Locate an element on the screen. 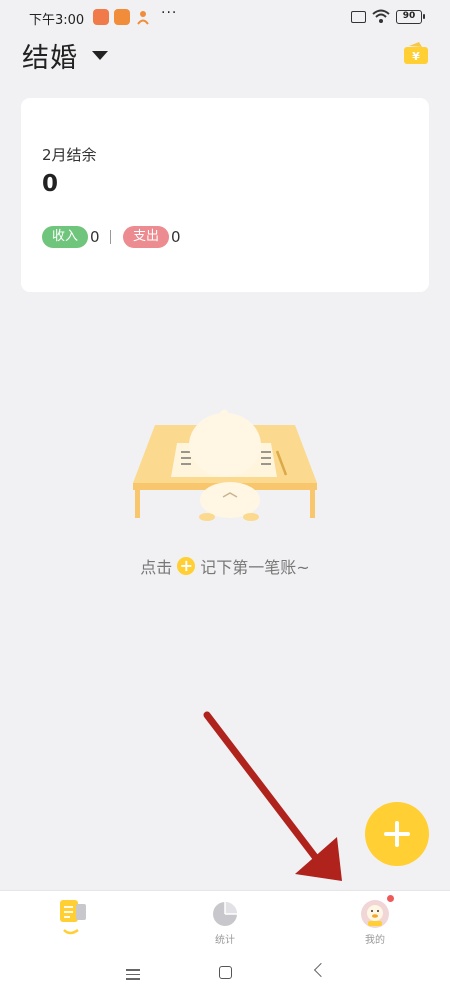 The height and width of the screenshot is (1000, 450). book-title: 结婚 is located at coordinates (50, 58).